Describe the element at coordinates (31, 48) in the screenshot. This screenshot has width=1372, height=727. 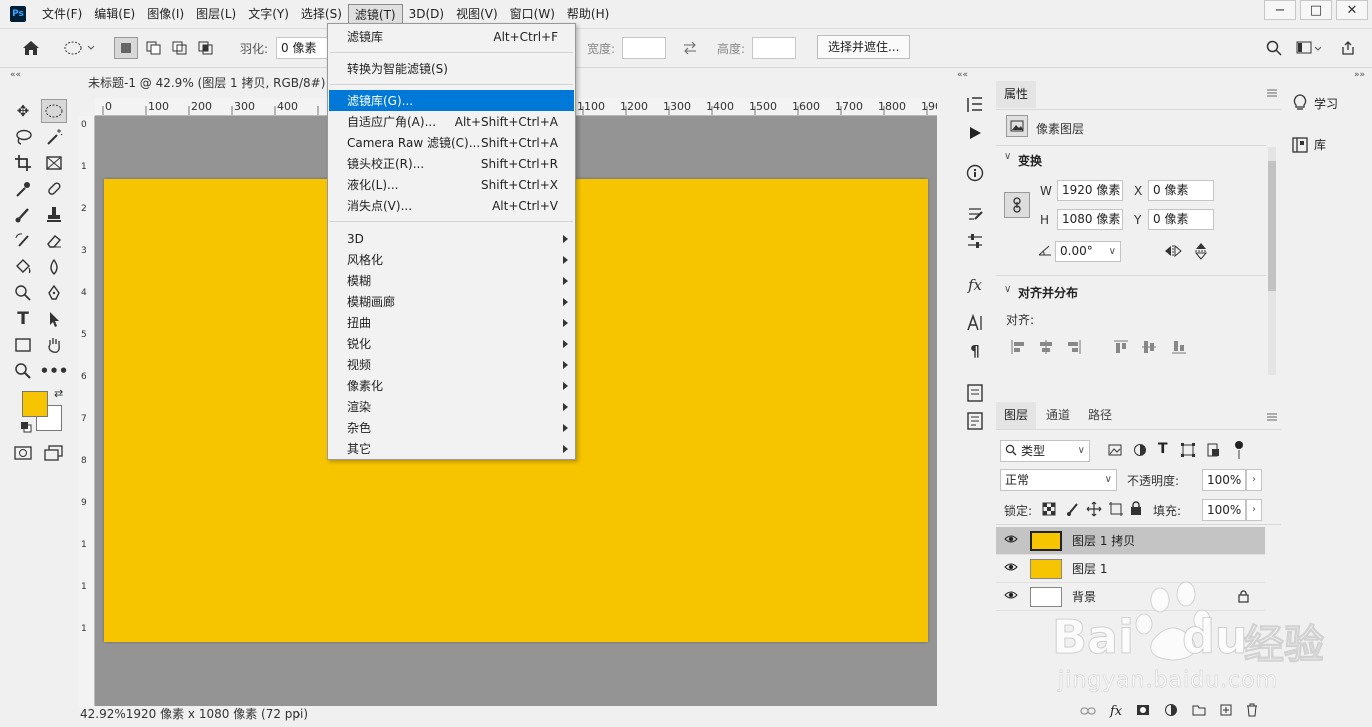
I see `home-icon` at that location.